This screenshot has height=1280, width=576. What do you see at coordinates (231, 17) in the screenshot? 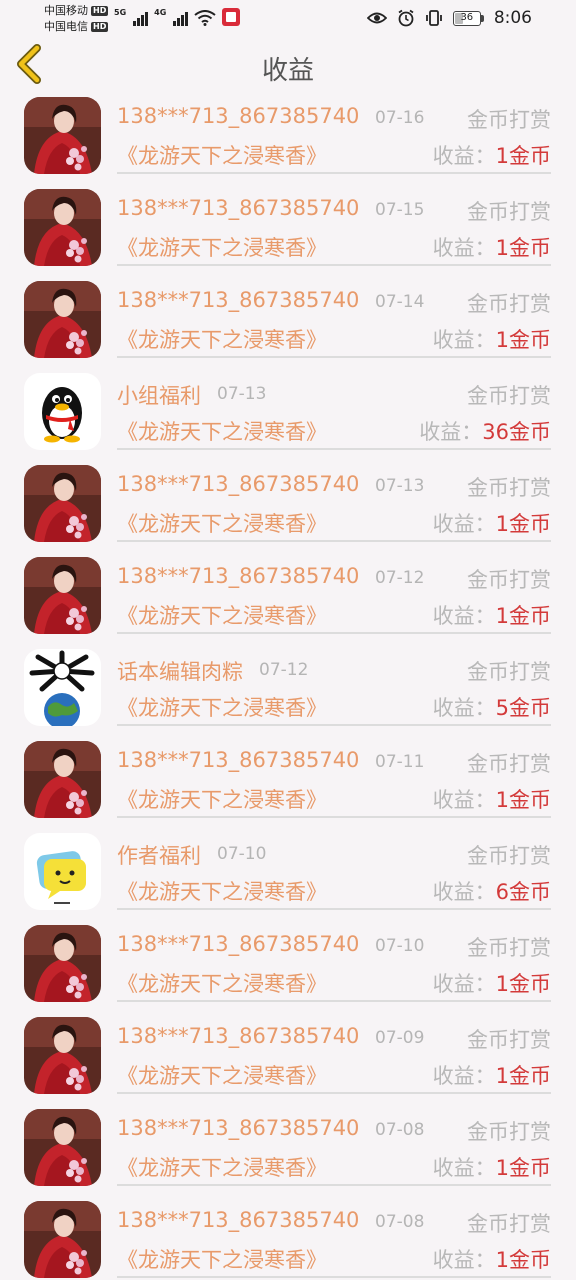
I see `app-notification-icon` at bounding box center [231, 17].